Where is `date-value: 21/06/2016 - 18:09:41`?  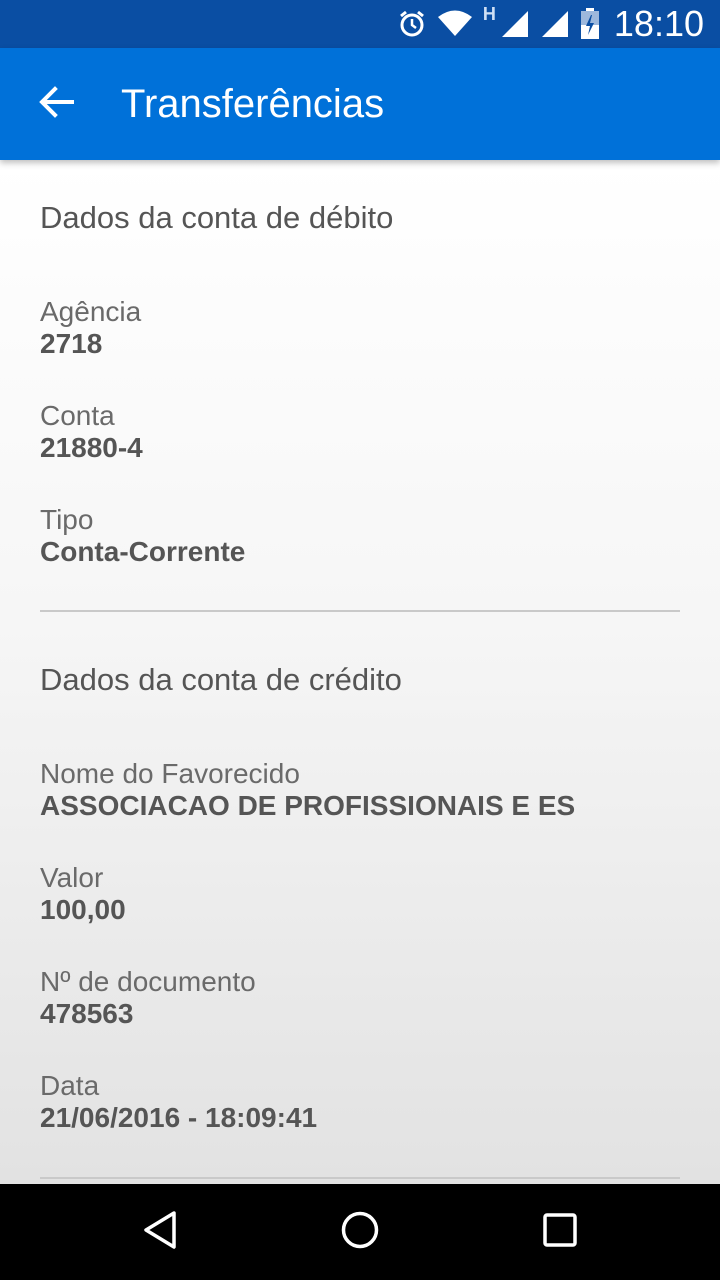
date-value: 21/06/2016 - 18:09:41 is located at coordinates (179, 1117).